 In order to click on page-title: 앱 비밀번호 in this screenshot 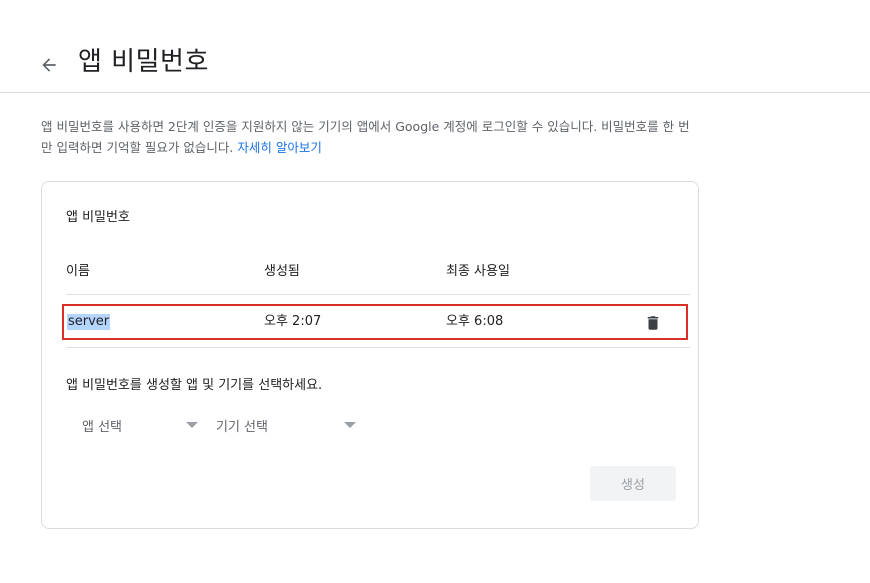, I will do `click(143, 62)`.